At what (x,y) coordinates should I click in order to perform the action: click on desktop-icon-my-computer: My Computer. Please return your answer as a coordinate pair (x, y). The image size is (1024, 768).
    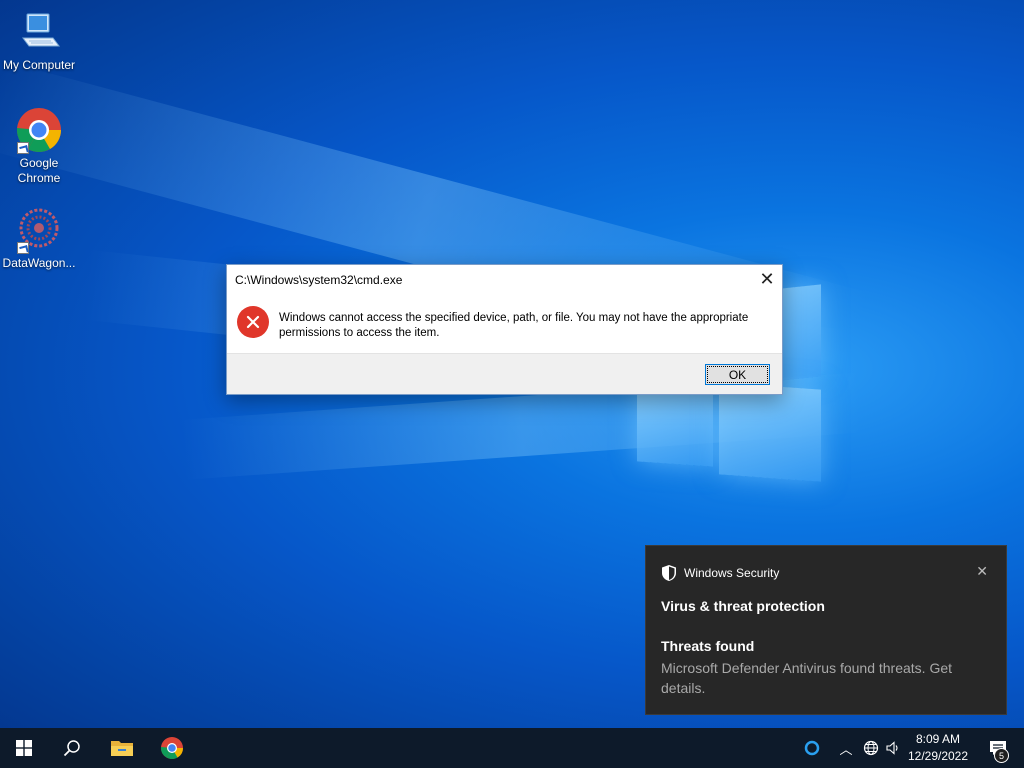
    Looking at the image, I should click on (39, 40).